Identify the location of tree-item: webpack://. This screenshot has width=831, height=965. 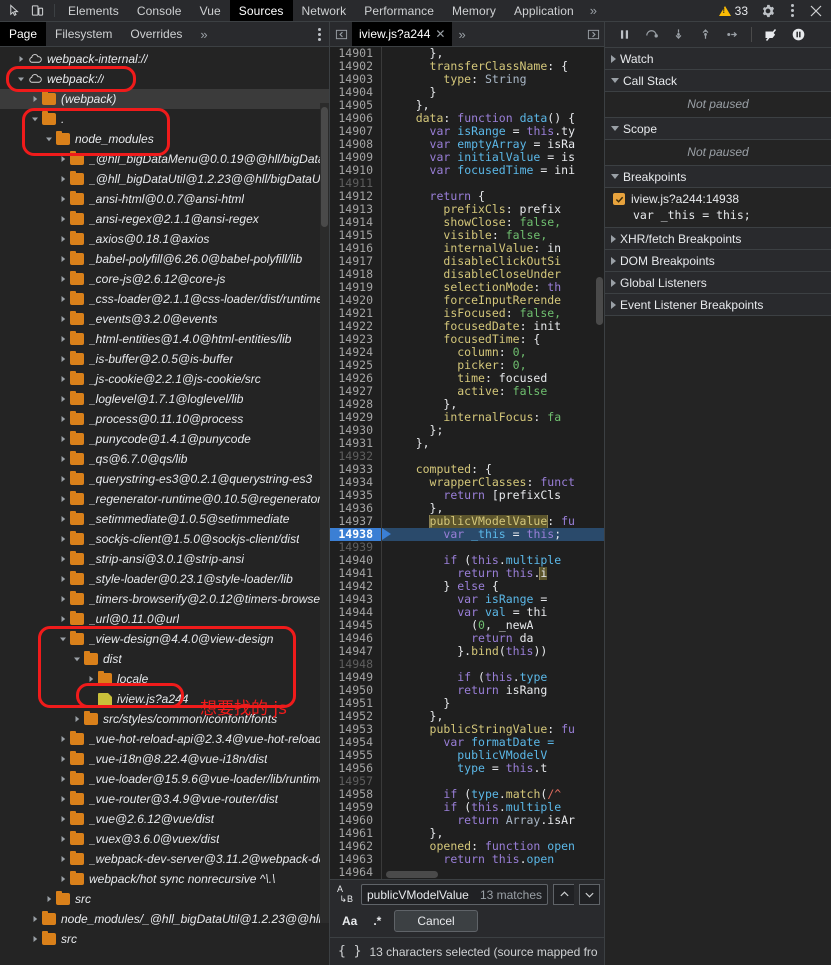
(164, 79).